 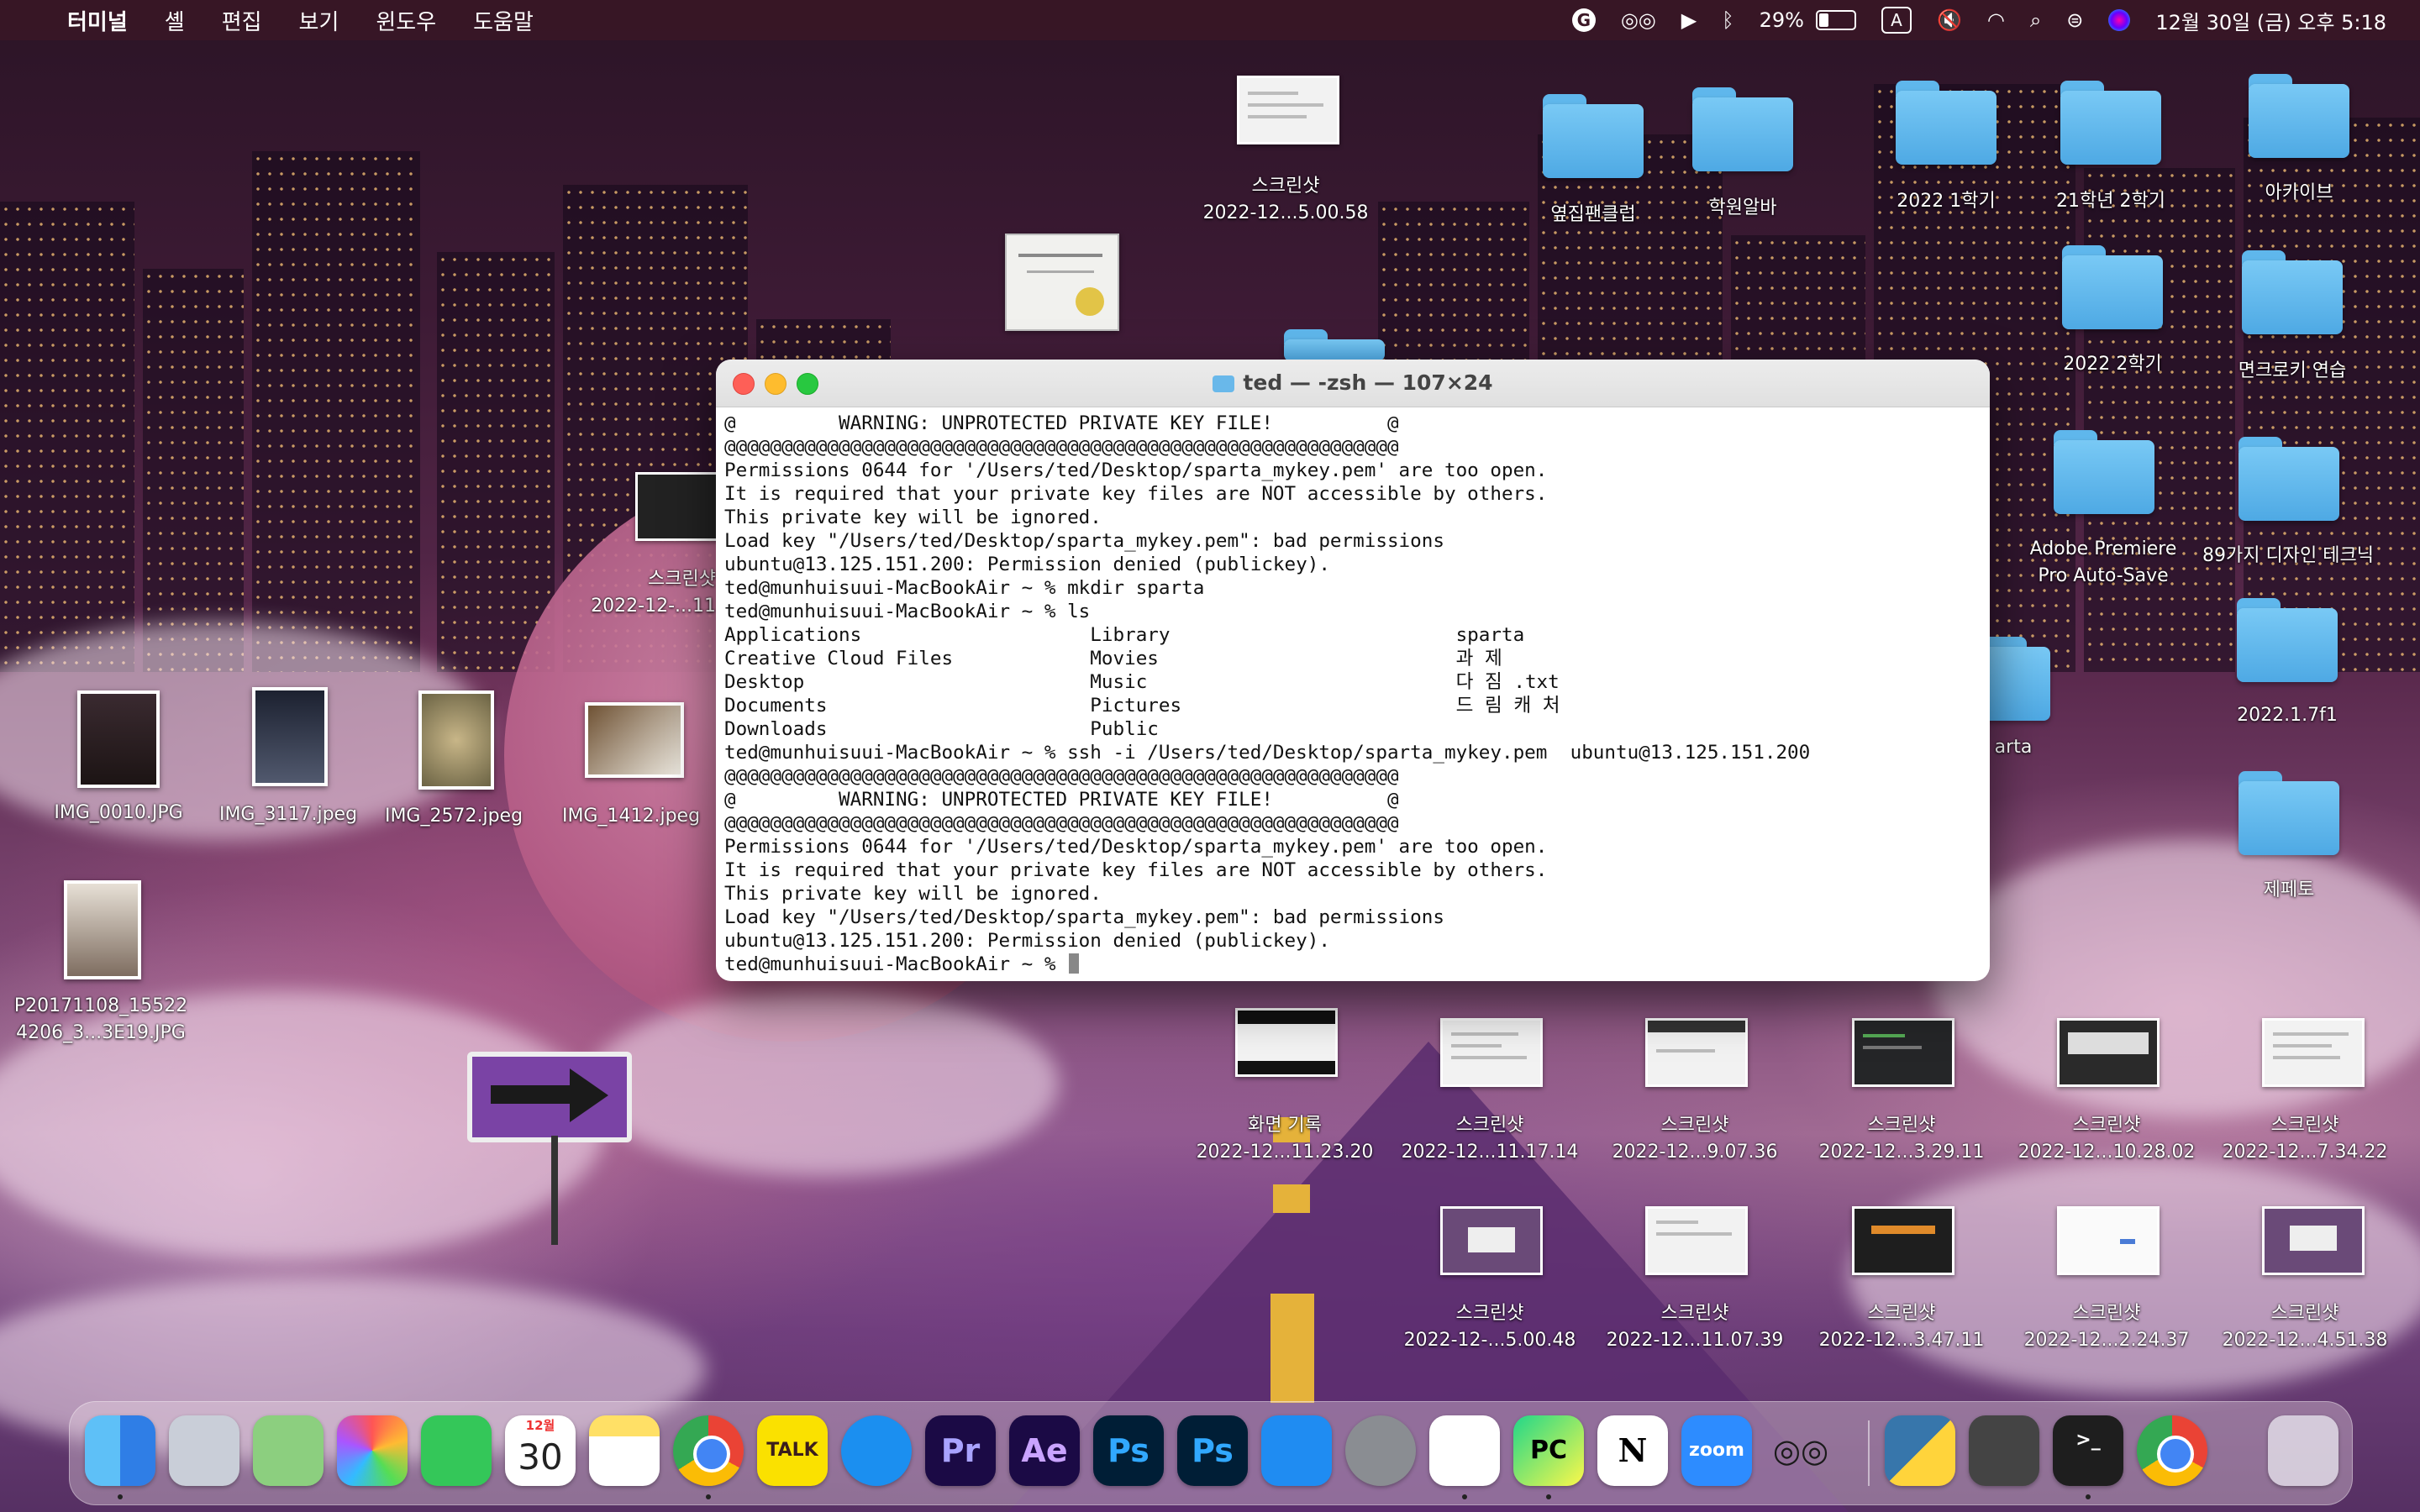 What do you see at coordinates (1286, 1042) in the screenshot?
I see `screen-recording-thumbnail` at bounding box center [1286, 1042].